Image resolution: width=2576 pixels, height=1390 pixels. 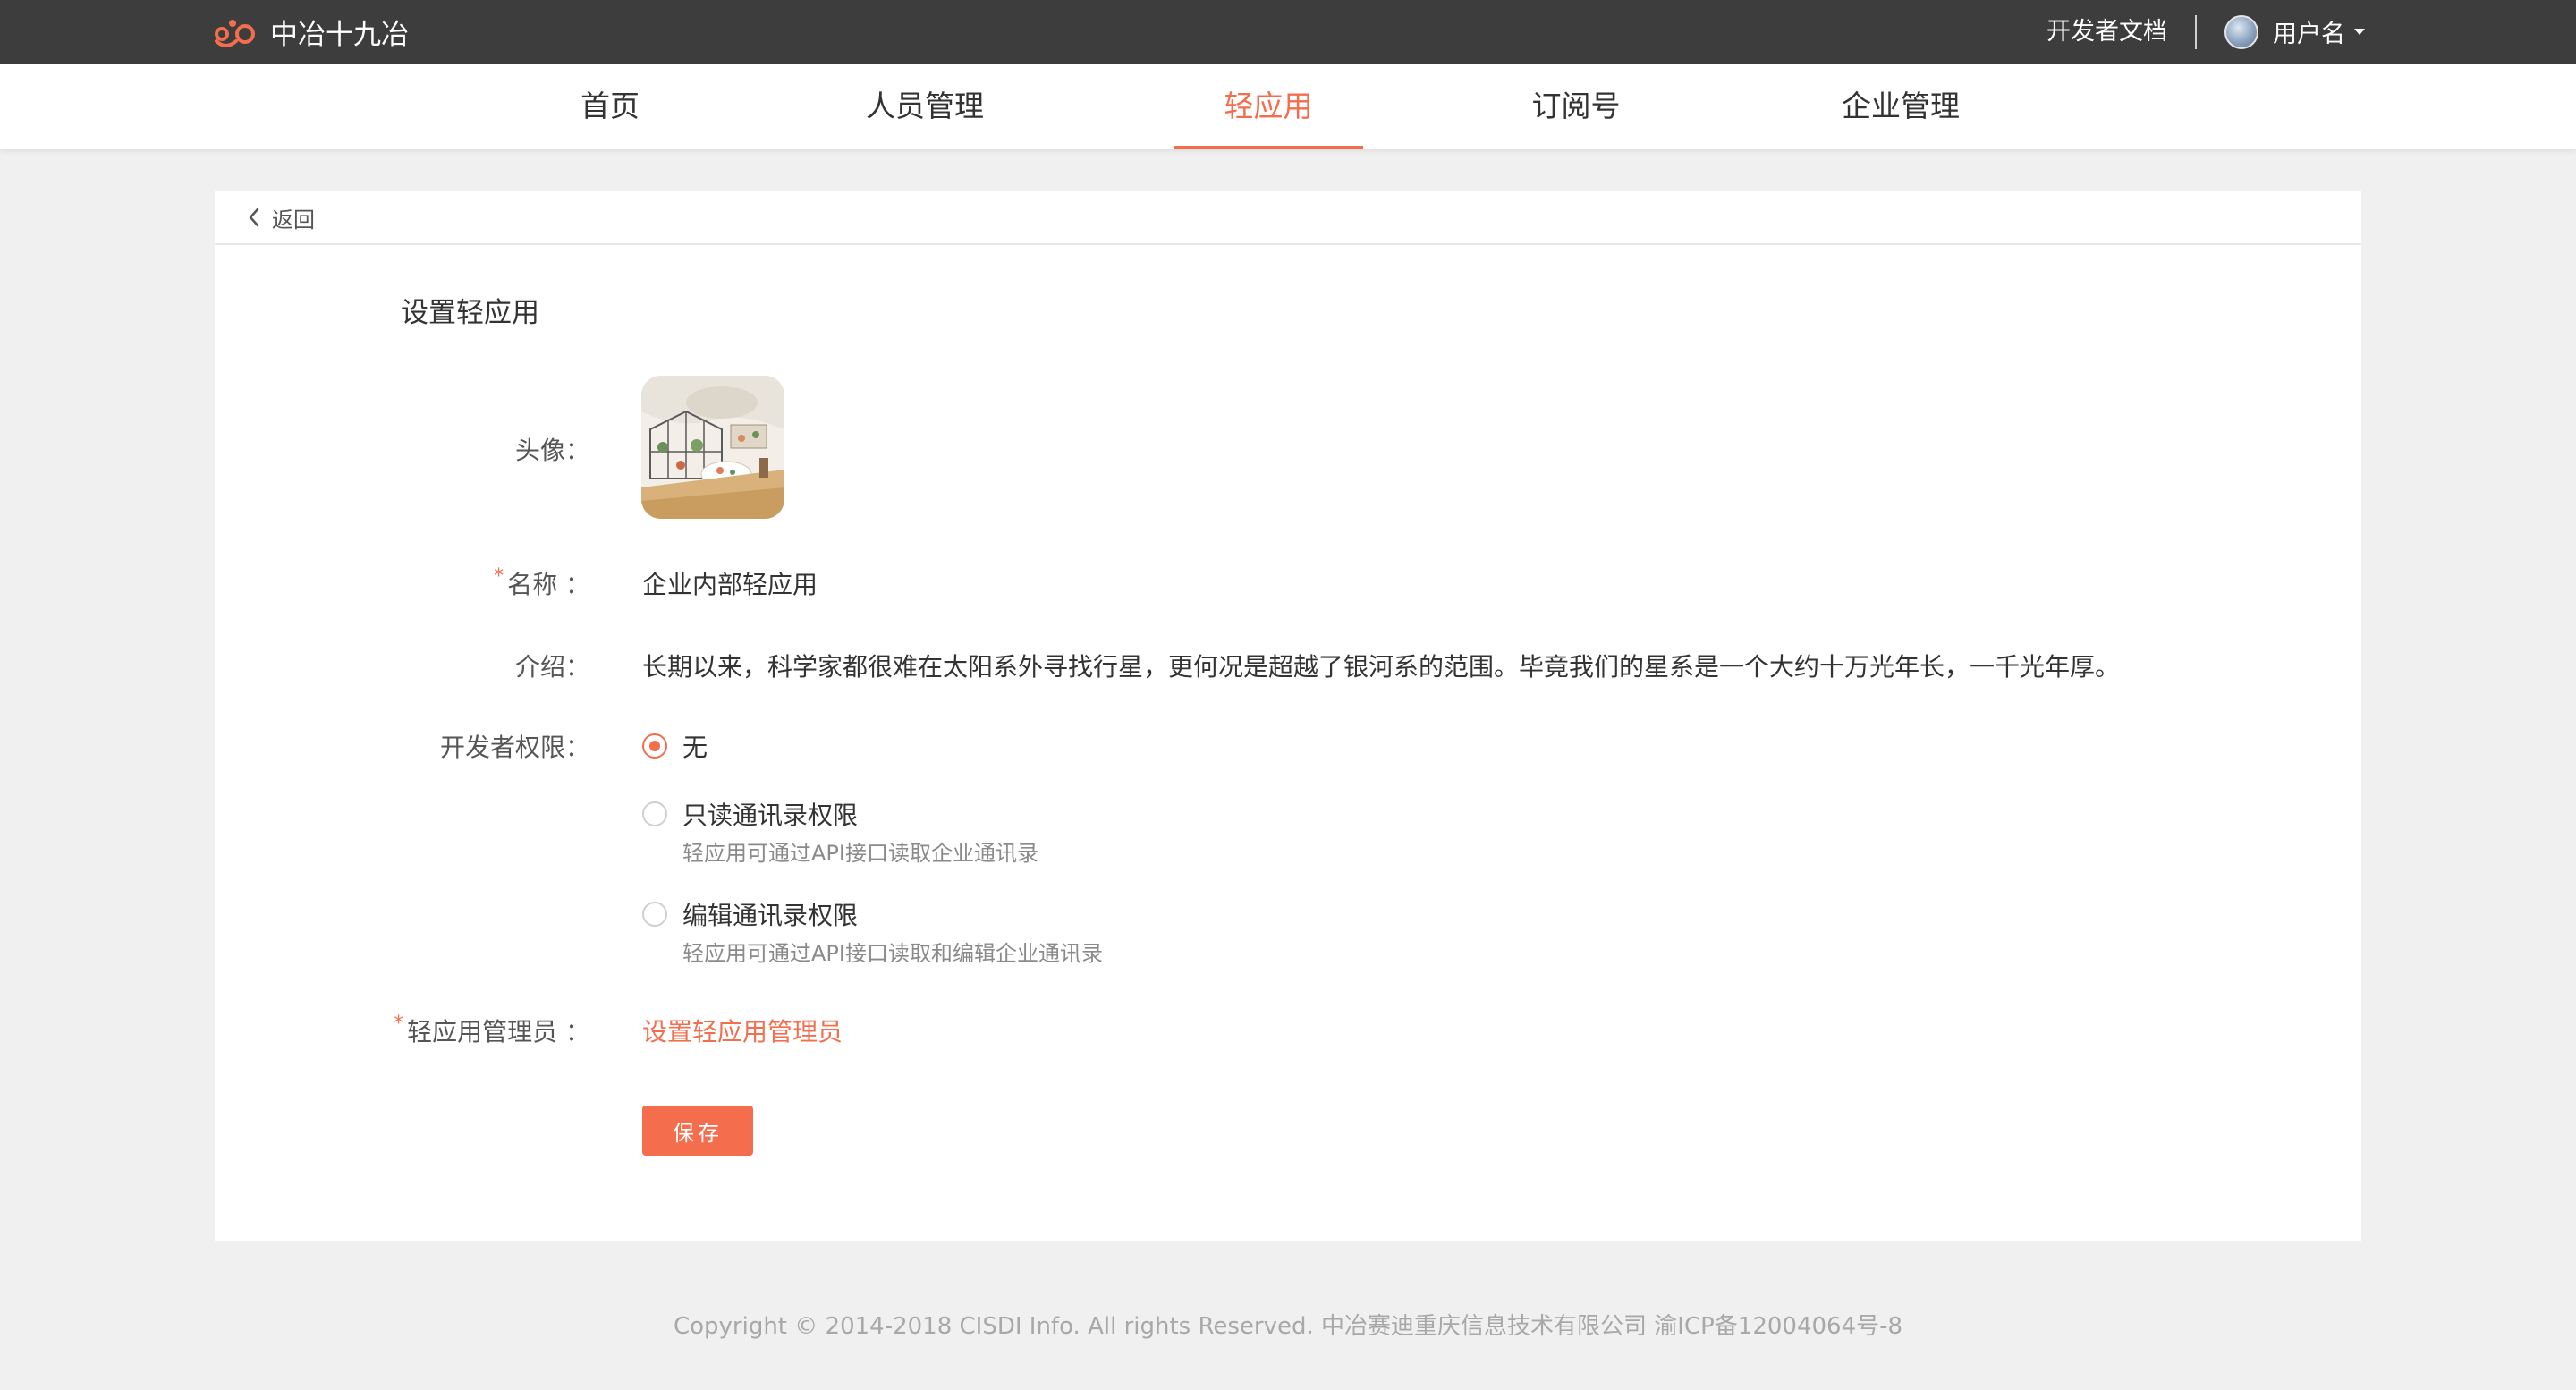 What do you see at coordinates (2241, 31) in the screenshot?
I see `user-avatar` at bounding box center [2241, 31].